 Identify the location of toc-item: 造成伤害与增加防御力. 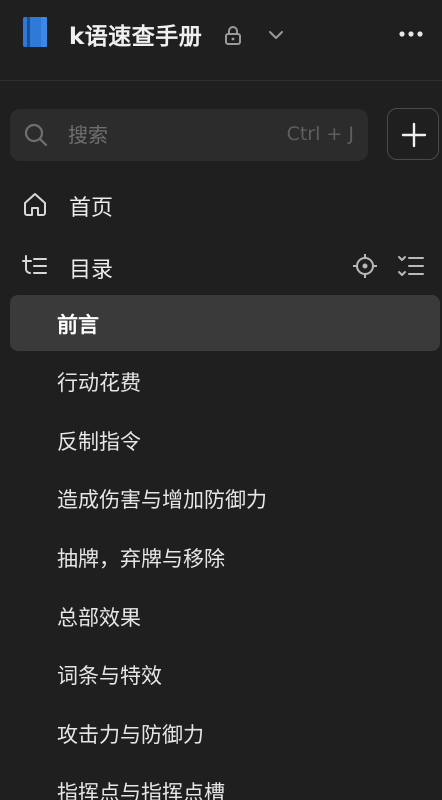
(225, 498).